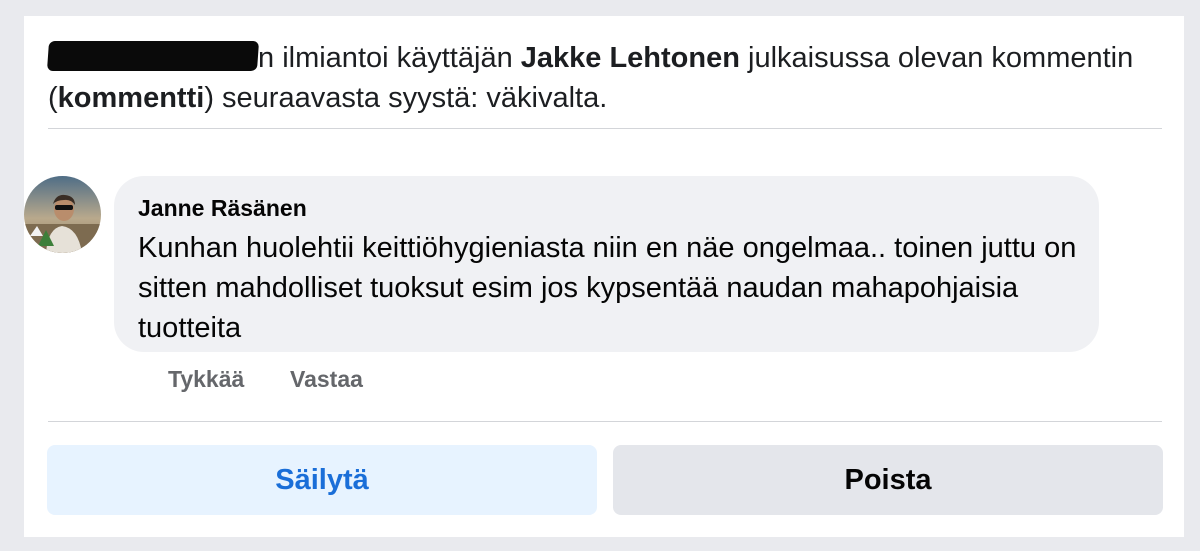 The width and height of the screenshot is (1200, 551). Describe the element at coordinates (222, 208) in the screenshot. I see `comment-author: Janne Räsänen` at that location.